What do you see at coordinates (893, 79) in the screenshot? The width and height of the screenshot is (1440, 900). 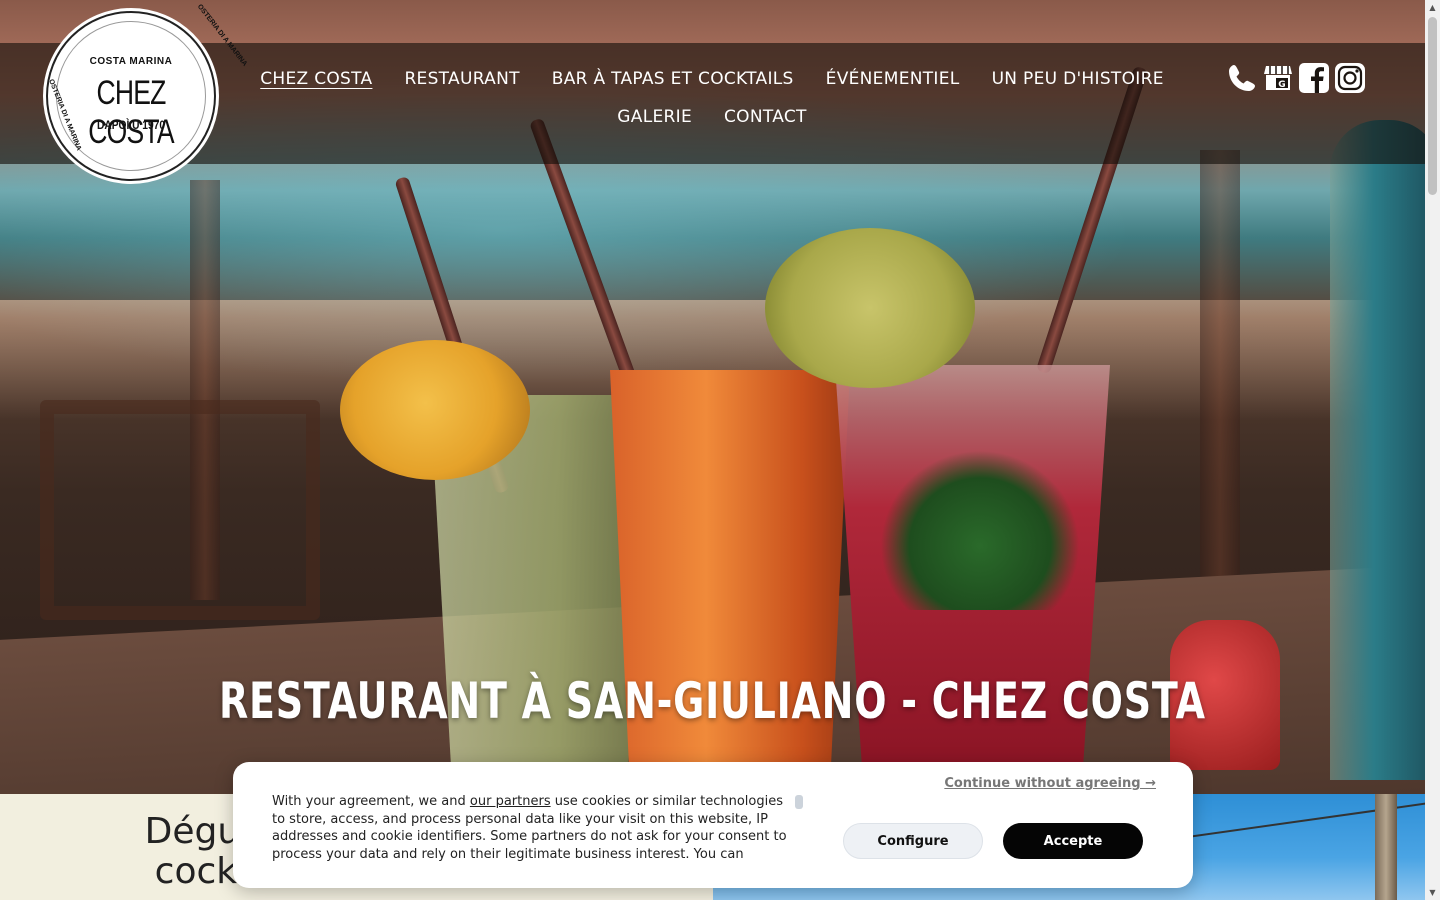 I see `nav-item-evenementiel: ÉVÉNEMENTIEL` at bounding box center [893, 79].